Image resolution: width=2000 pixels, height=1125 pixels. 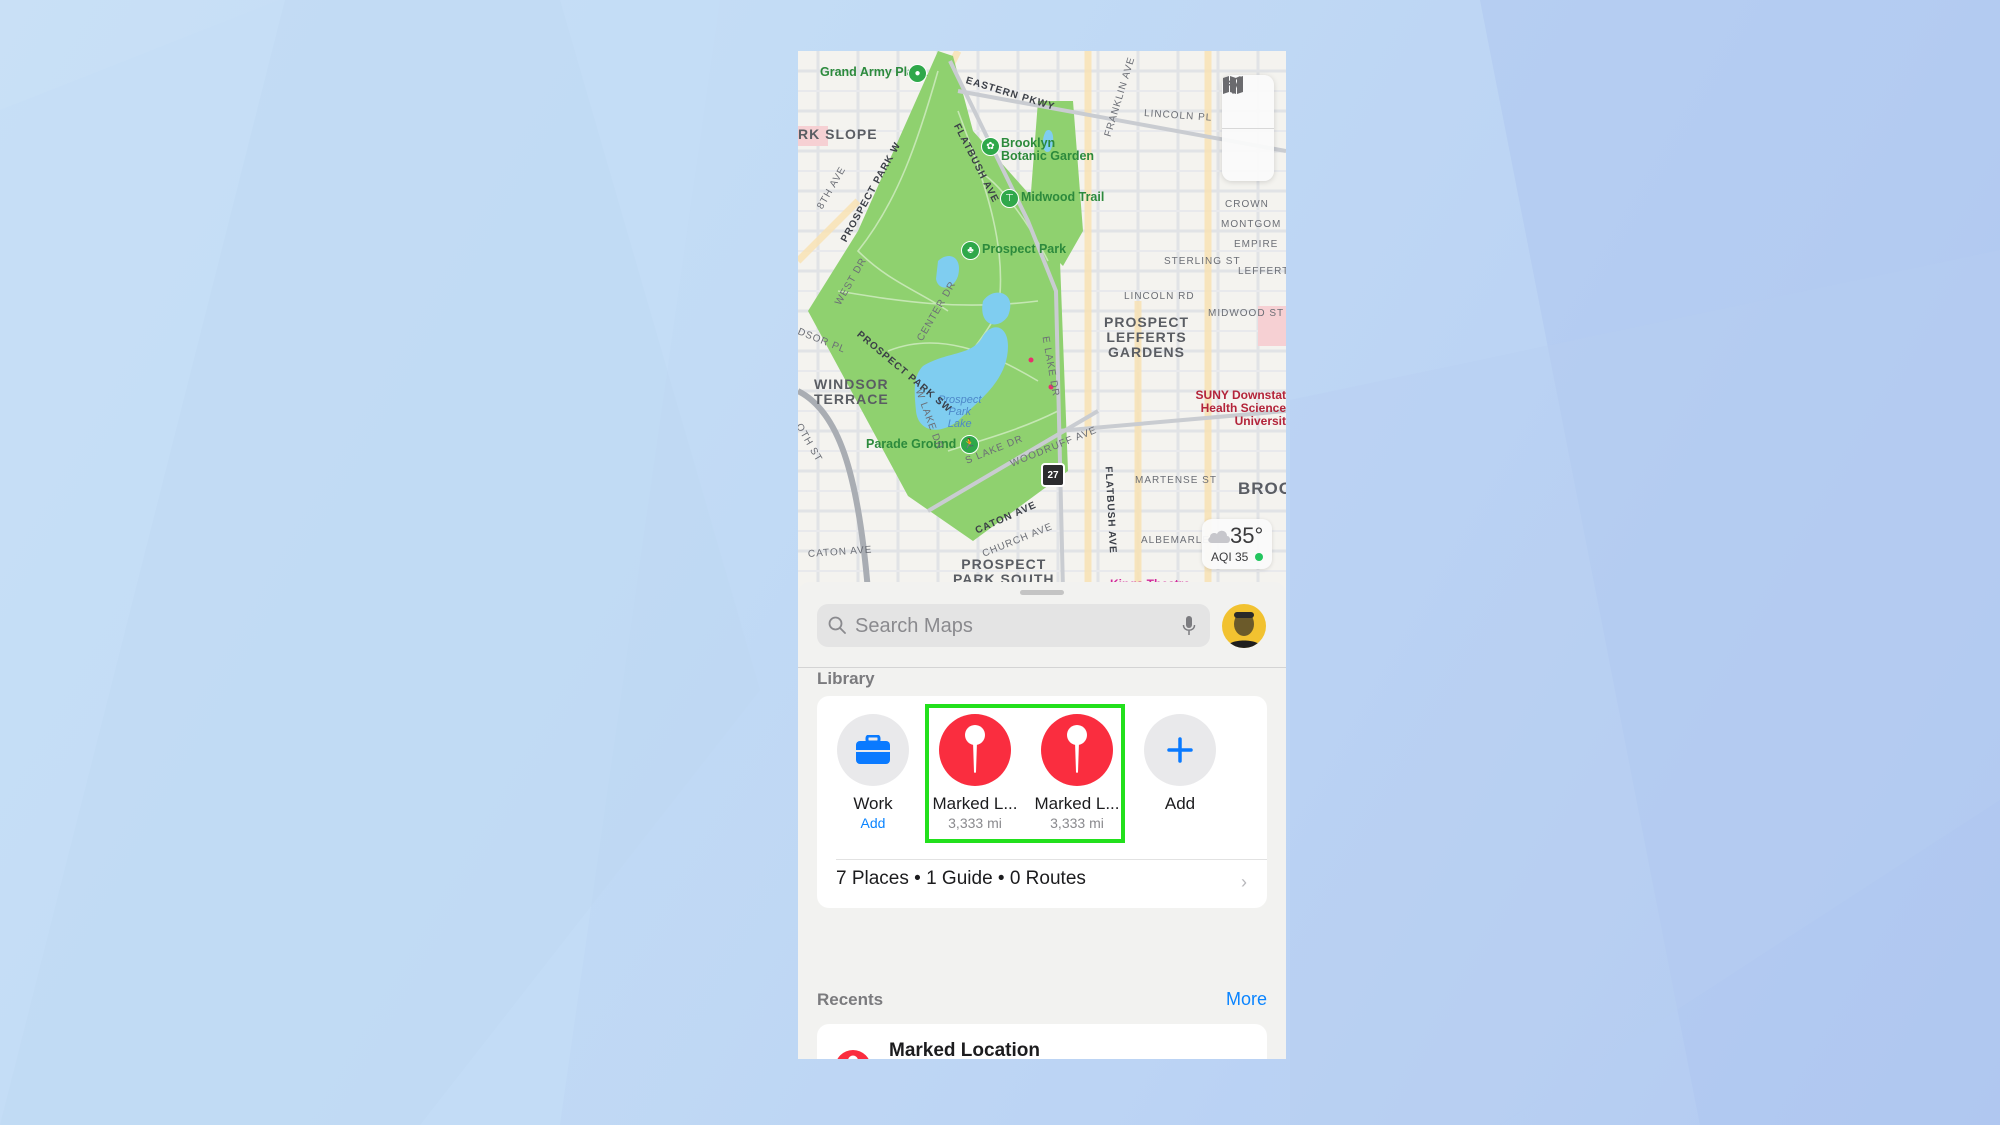 What do you see at coordinates (1219, 536) in the screenshot?
I see `cloud-icon` at bounding box center [1219, 536].